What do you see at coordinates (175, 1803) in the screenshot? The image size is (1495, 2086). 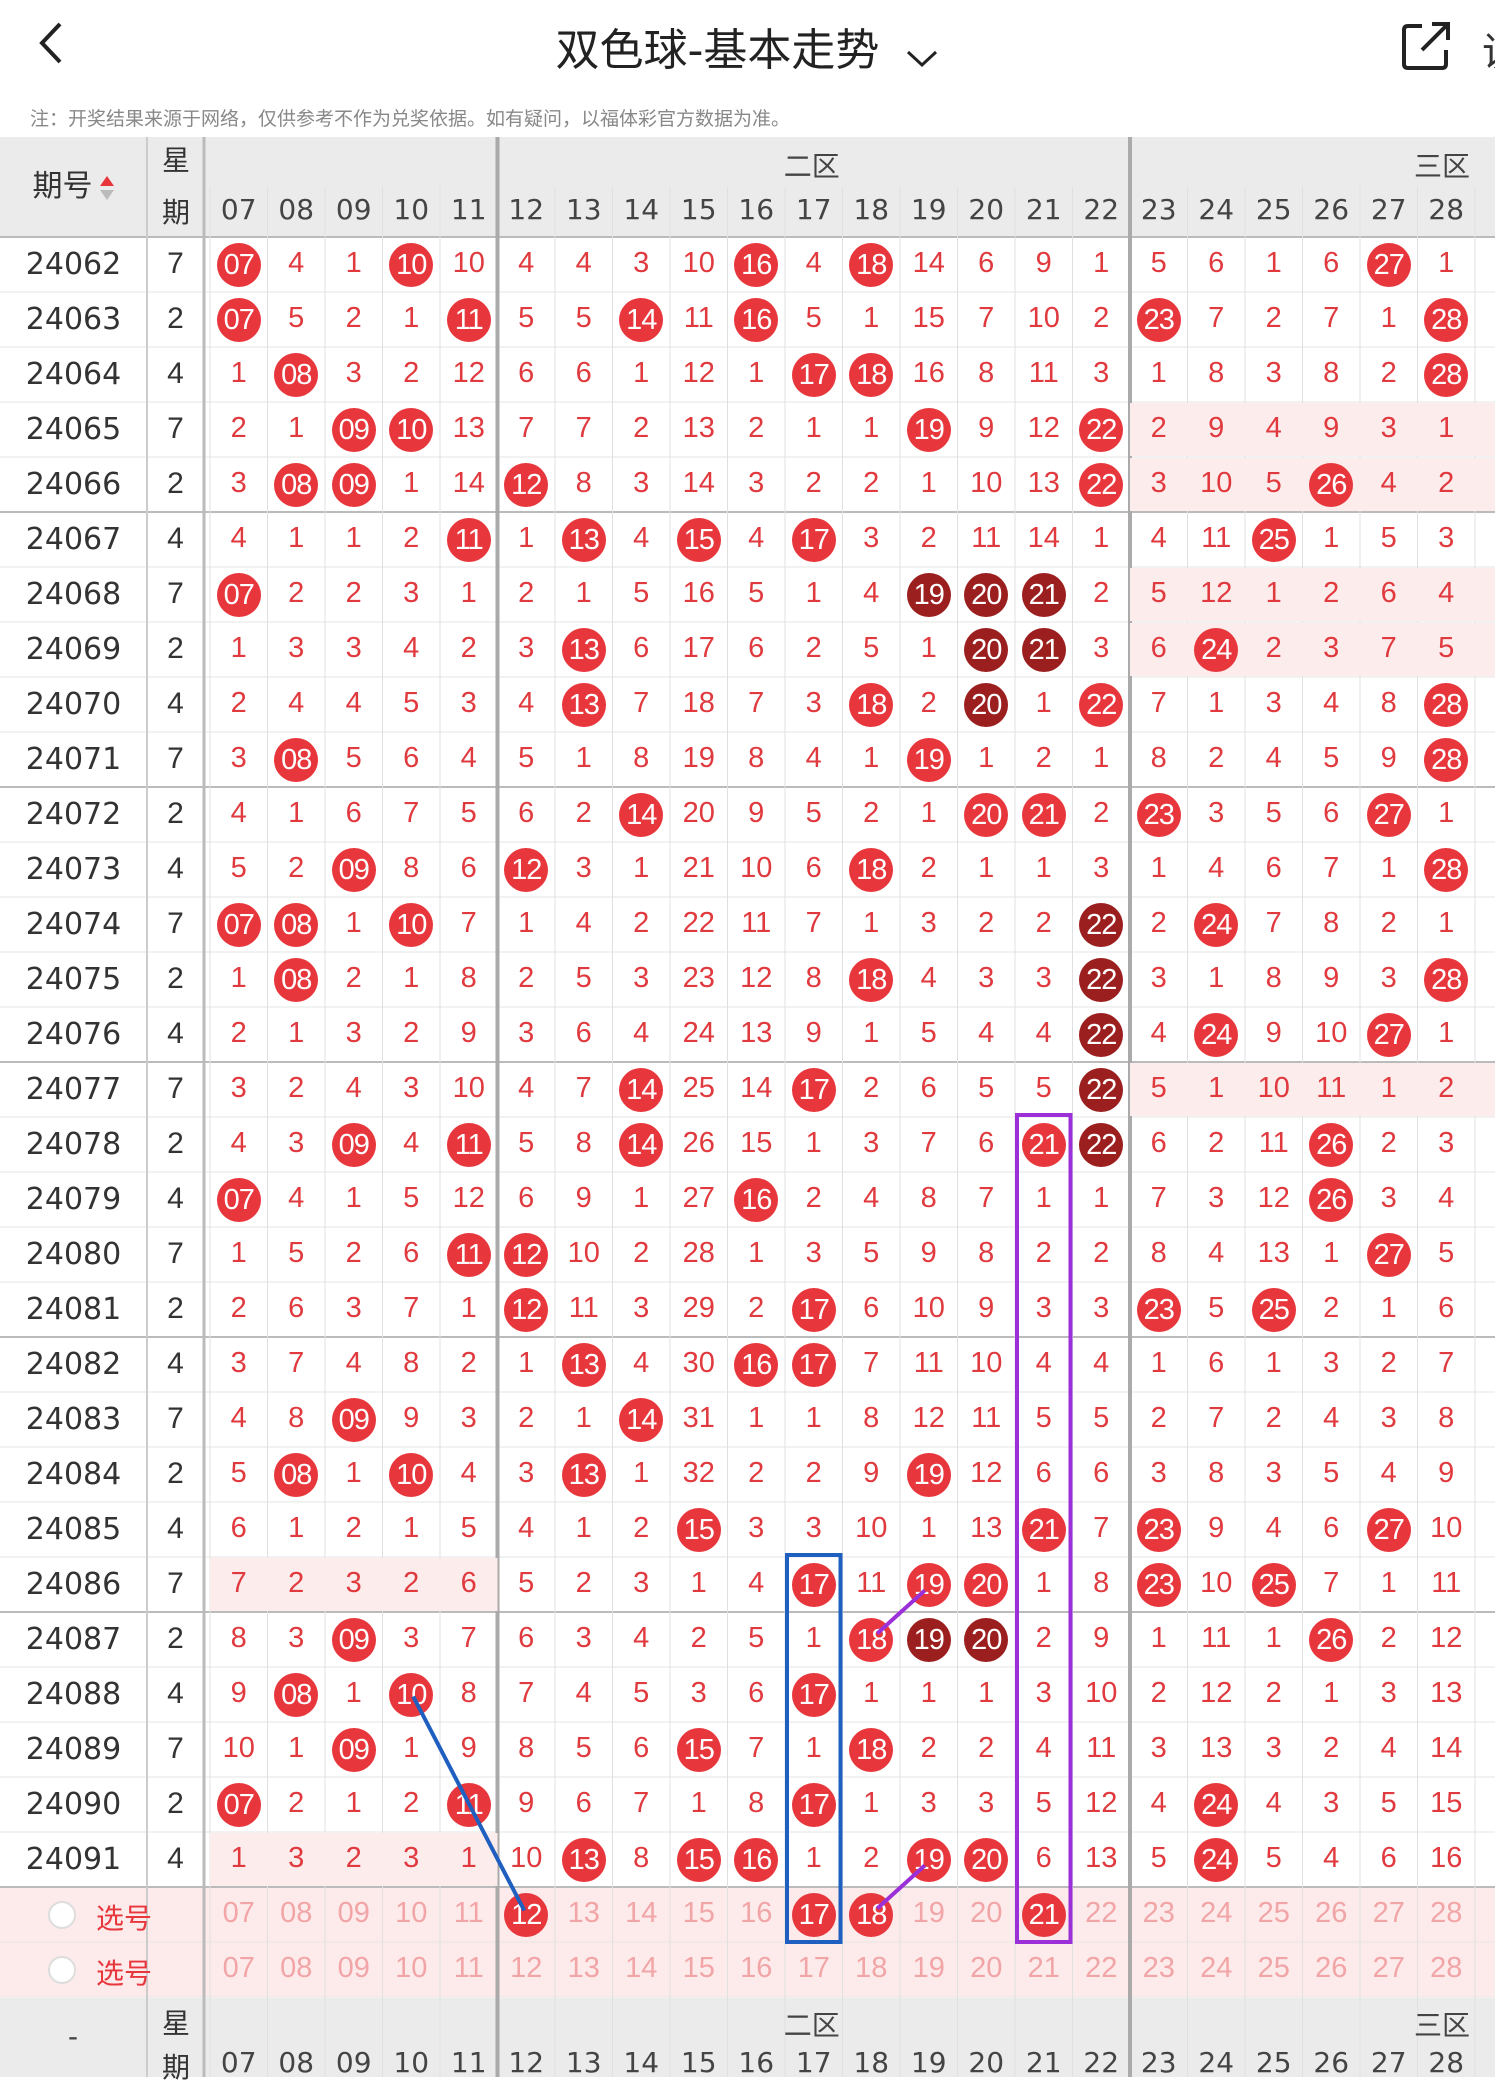 I see `weekday-value: 2` at bounding box center [175, 1803].